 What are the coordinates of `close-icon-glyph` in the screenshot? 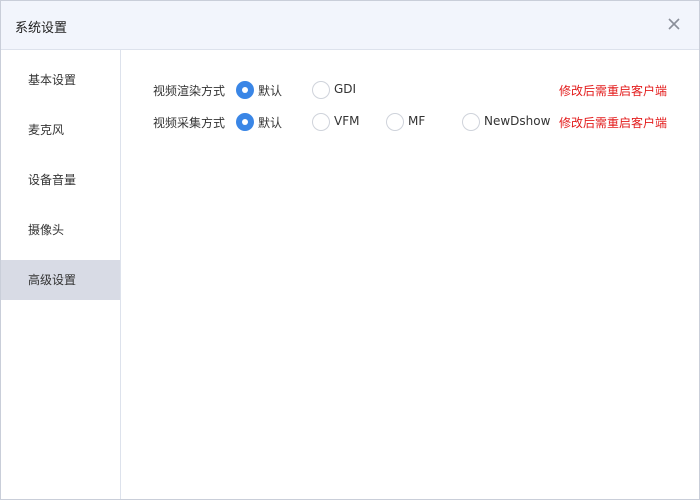 It's located at (674, 24).